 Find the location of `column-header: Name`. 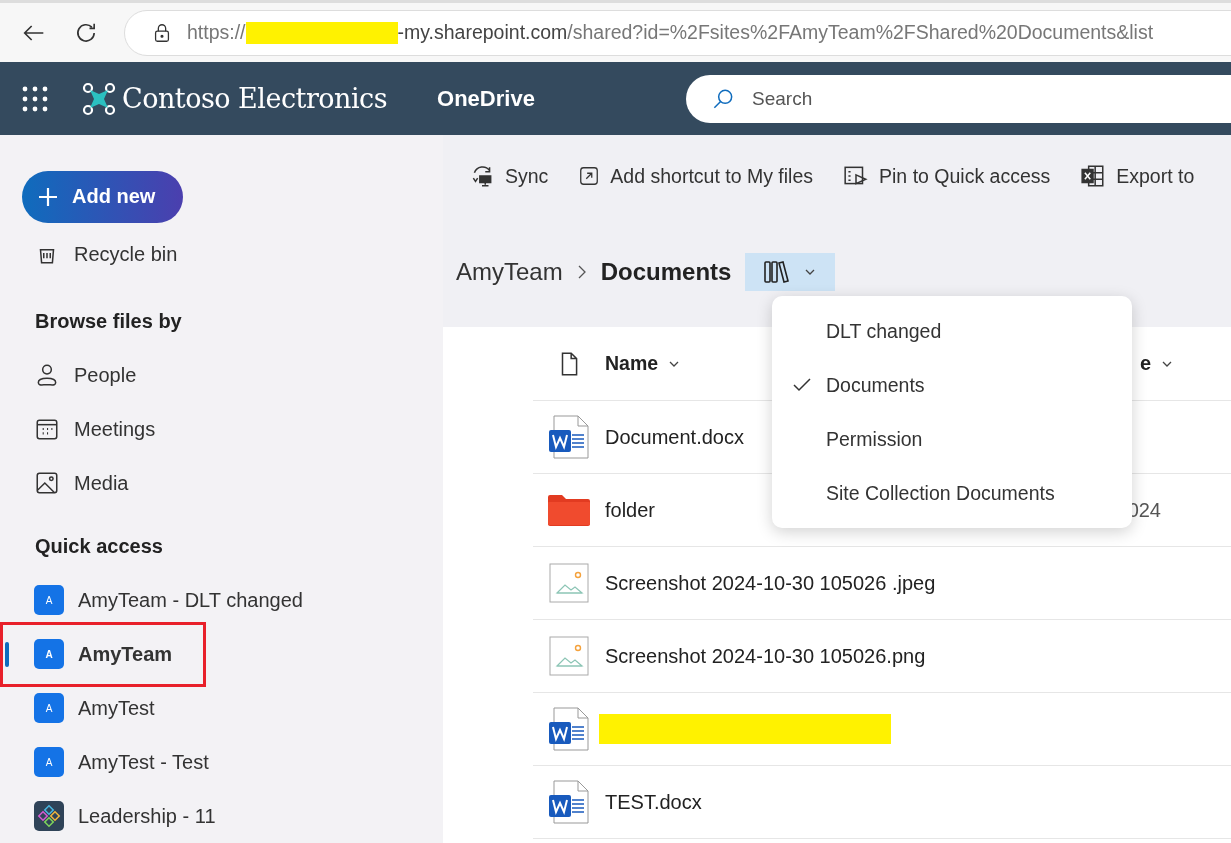

column-header: Name is located at coordinates (643, 363).